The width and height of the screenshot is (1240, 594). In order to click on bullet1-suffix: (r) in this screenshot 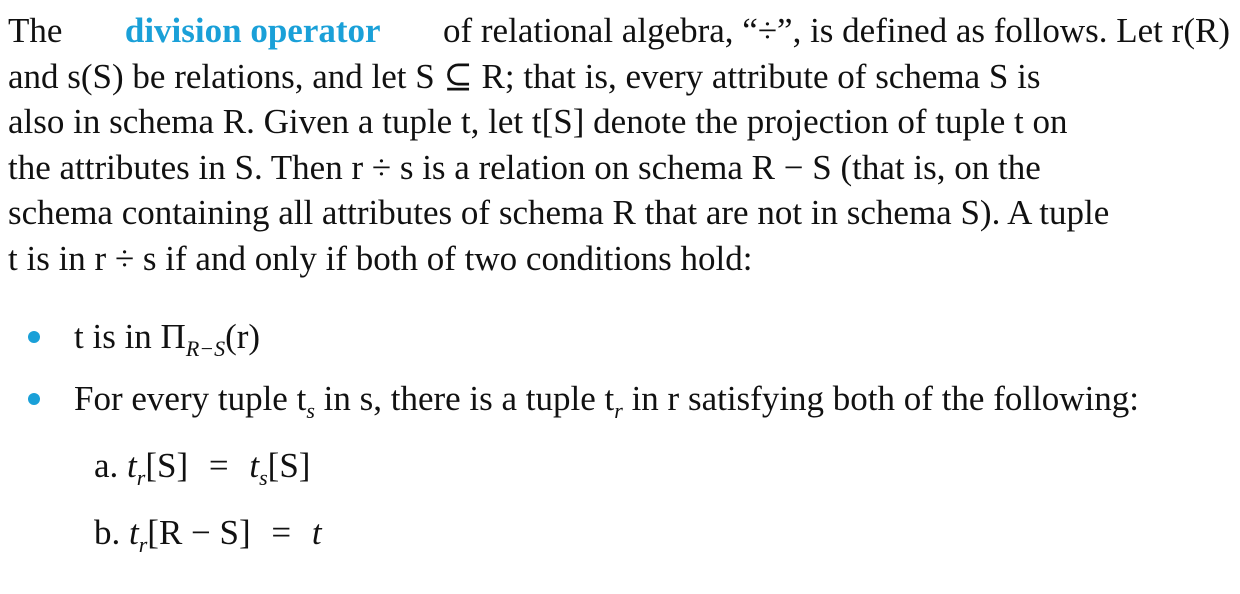, I will do `click(243, 336)`.